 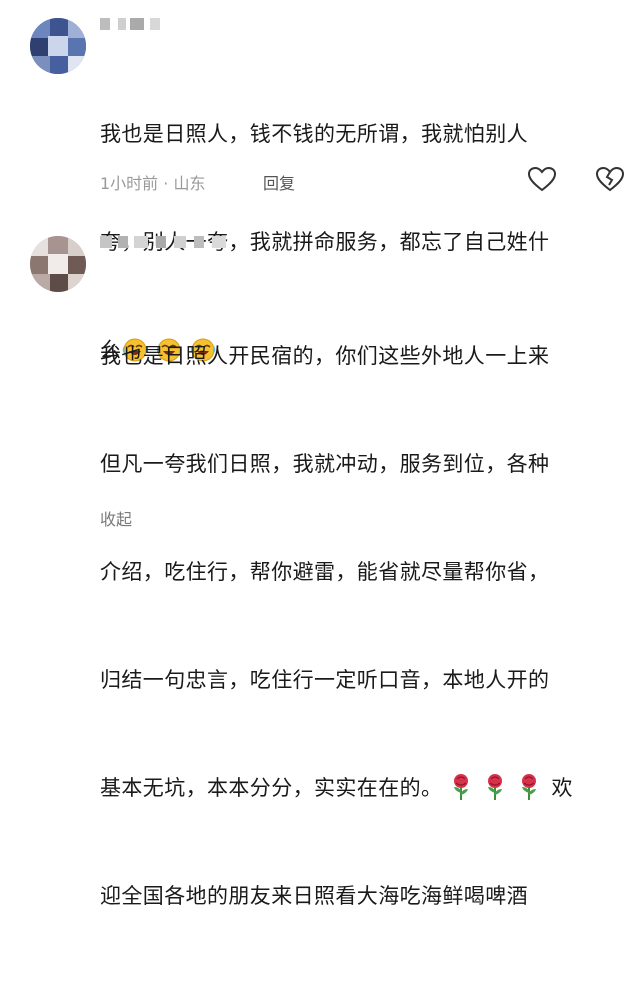 What do you see at coordinates (325, 356) in the screenshot?
I see `comment-text-line: 我也是日照人开民宿的，你们这些外地人一上来` at bounding box center [325, 356].